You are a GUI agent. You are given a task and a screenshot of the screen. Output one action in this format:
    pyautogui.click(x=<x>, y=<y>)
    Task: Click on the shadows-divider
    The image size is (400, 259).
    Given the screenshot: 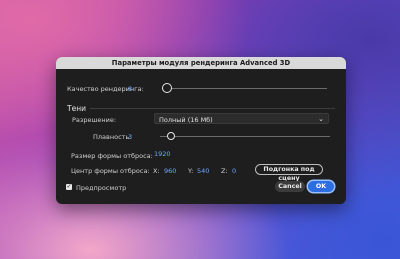 What is the action you would take?
    pyautogui.click(x=212, y=108)
    